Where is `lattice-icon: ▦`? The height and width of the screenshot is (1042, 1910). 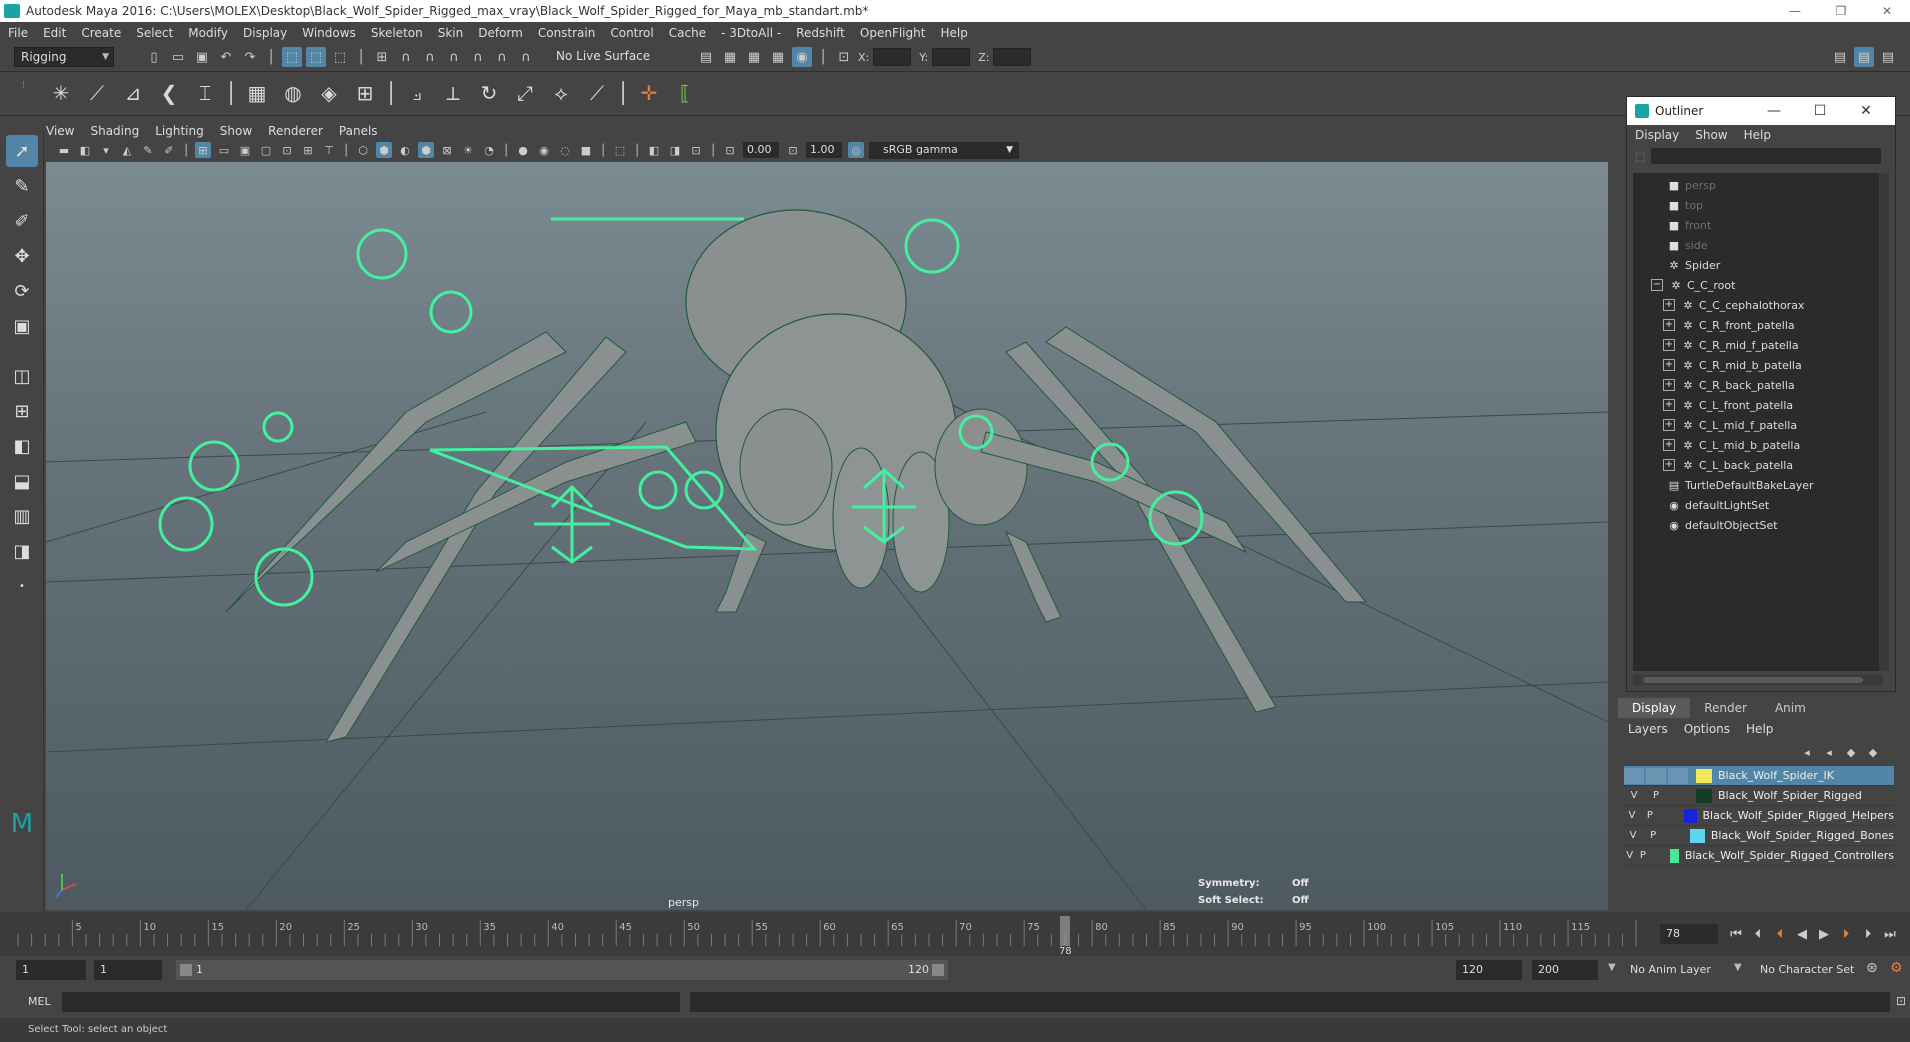 lattice-icon: ▦ is located at coordinates (257, 93).